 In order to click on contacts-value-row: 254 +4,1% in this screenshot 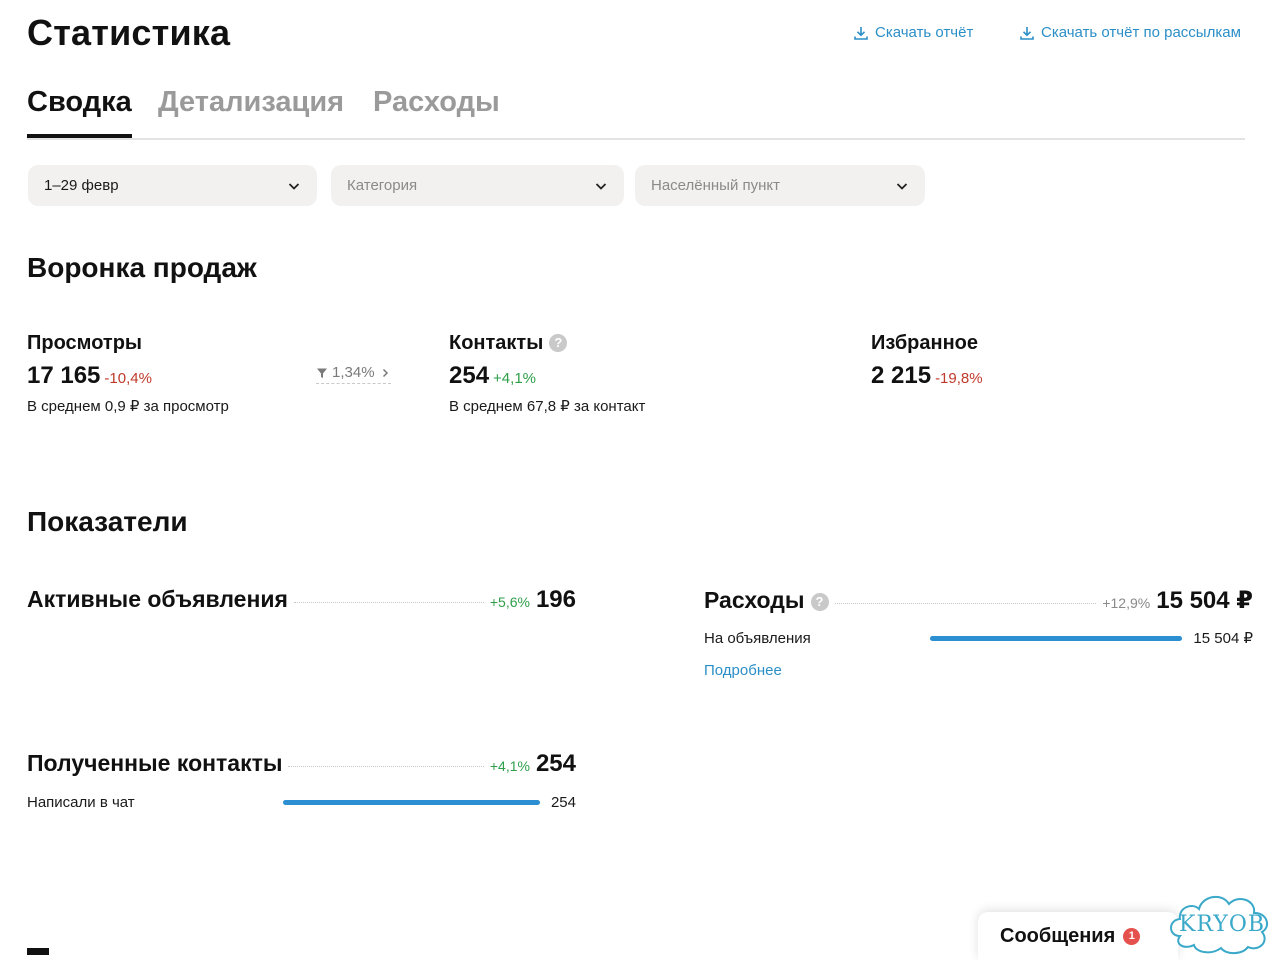, I will do `click(492, 376)`.